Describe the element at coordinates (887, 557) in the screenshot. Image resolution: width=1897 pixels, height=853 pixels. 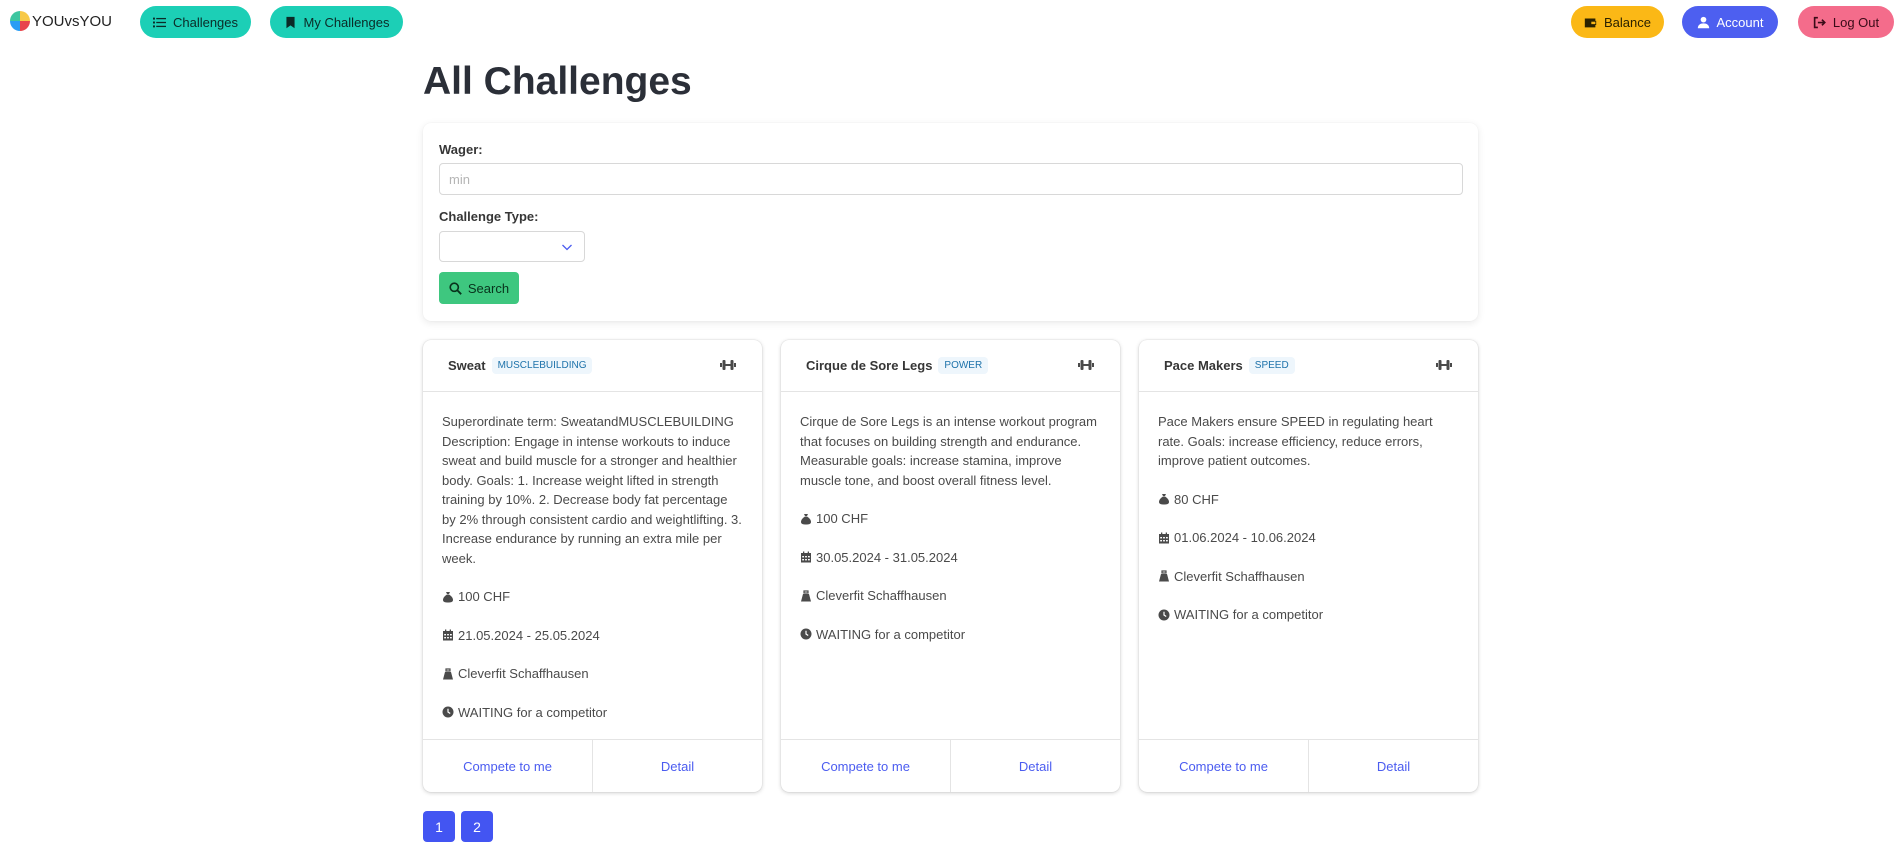
I see `dates-value: 30.05.2024 - 31.05.2024` at that location.